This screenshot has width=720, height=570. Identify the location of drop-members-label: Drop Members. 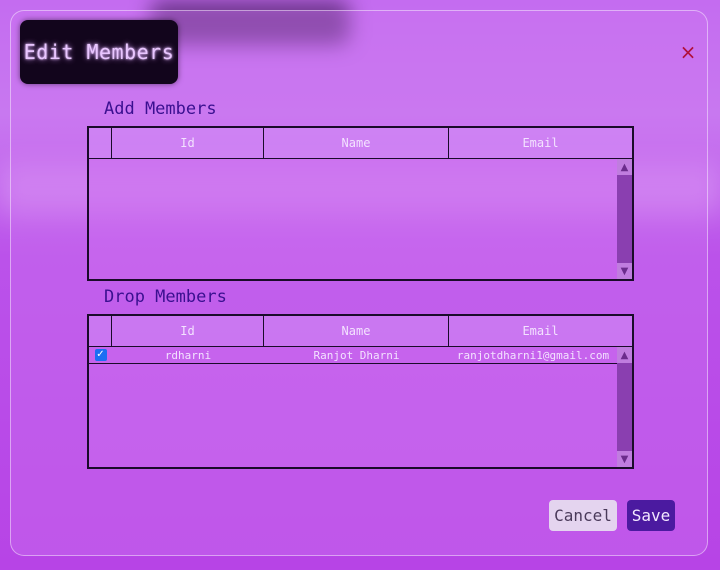
(165, 297).